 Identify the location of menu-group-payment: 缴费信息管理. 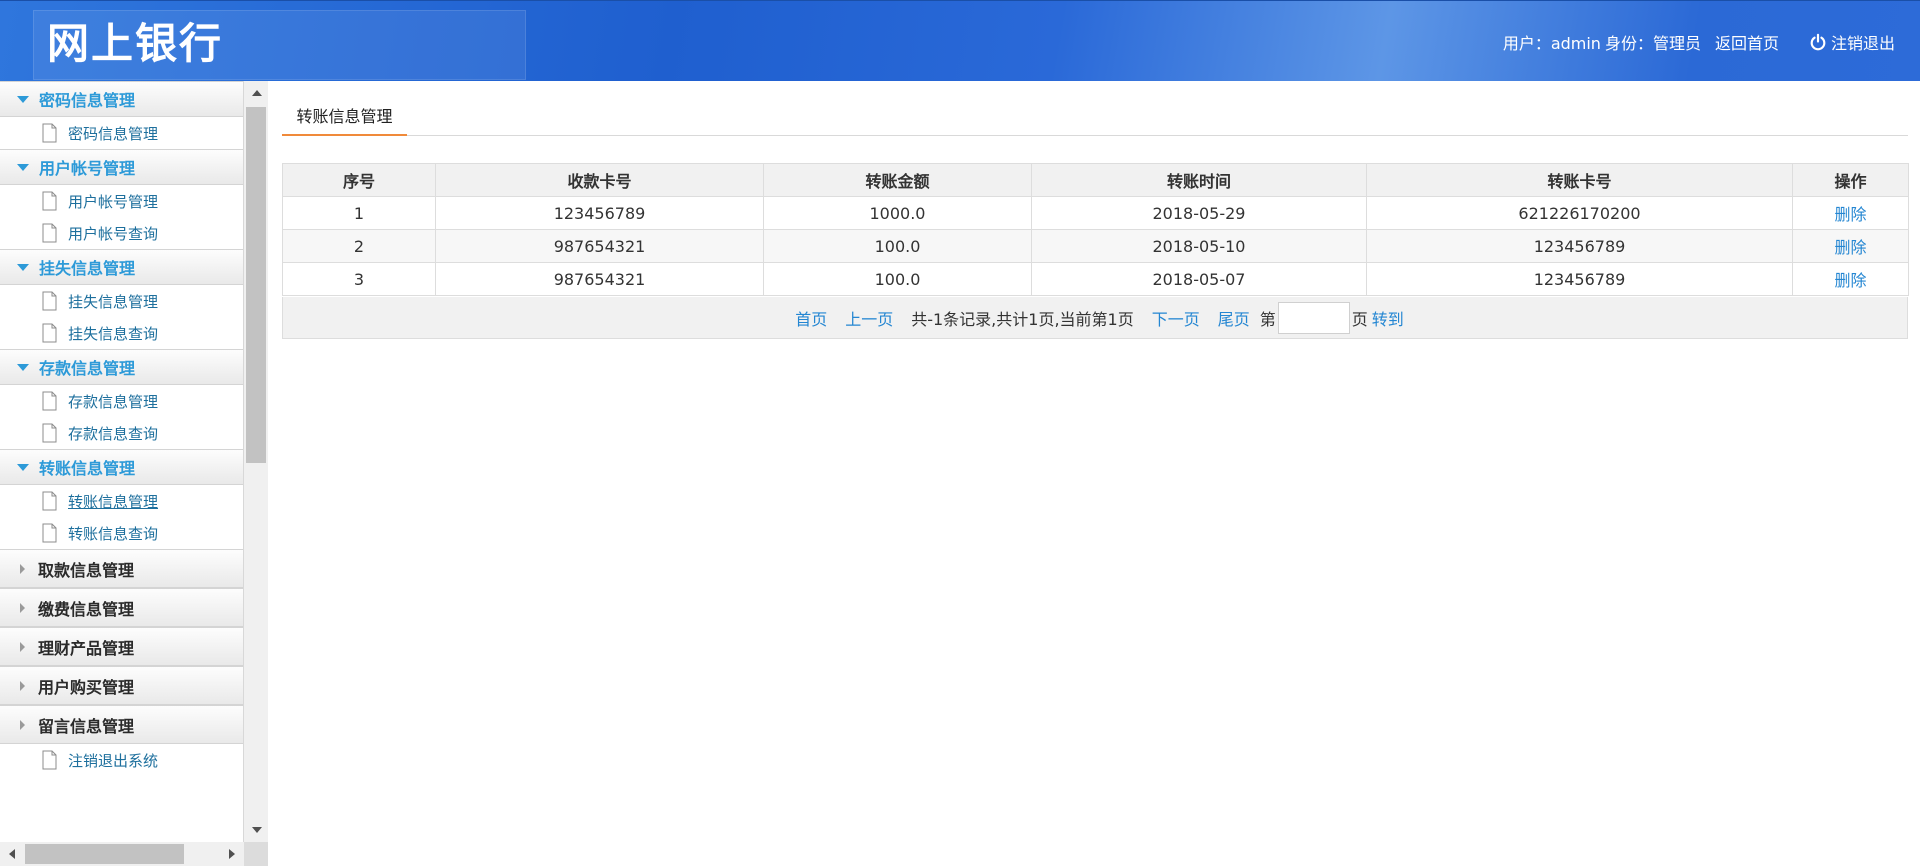
(121, 607).